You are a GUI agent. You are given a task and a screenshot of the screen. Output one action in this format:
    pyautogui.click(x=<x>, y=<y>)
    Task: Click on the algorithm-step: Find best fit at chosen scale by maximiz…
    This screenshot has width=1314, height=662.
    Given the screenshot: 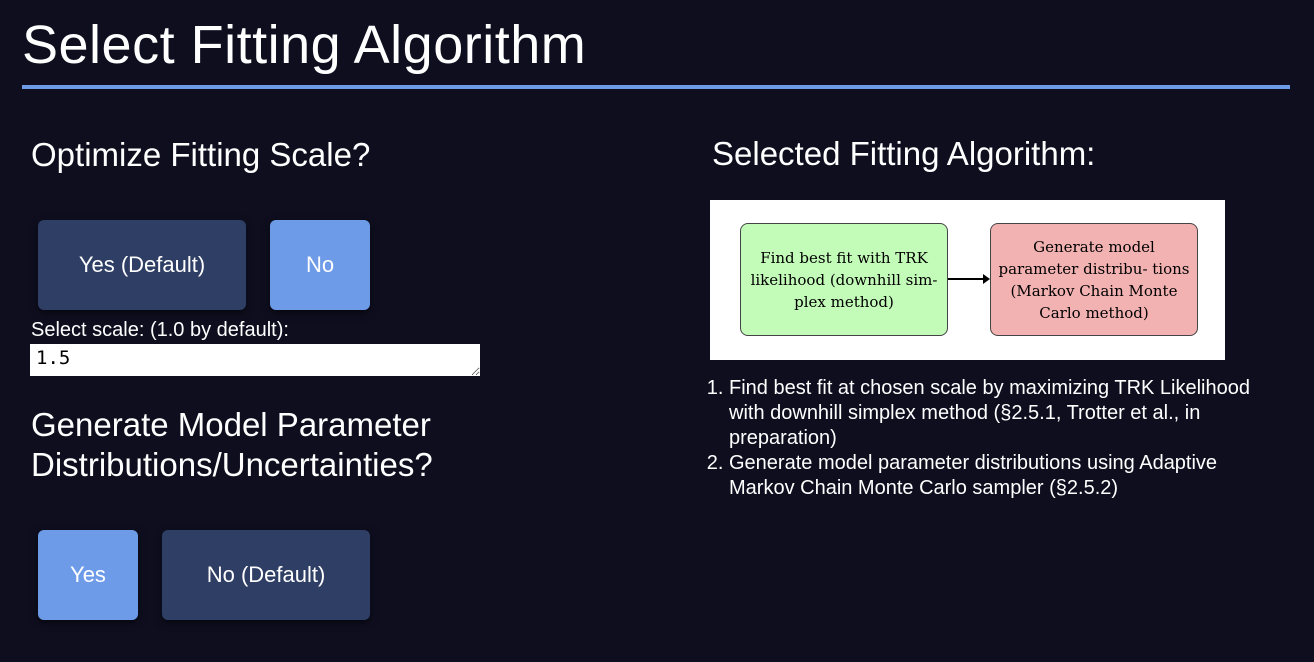 What is the action you would take?
    pyautogui.click(x=999, y=413)
    